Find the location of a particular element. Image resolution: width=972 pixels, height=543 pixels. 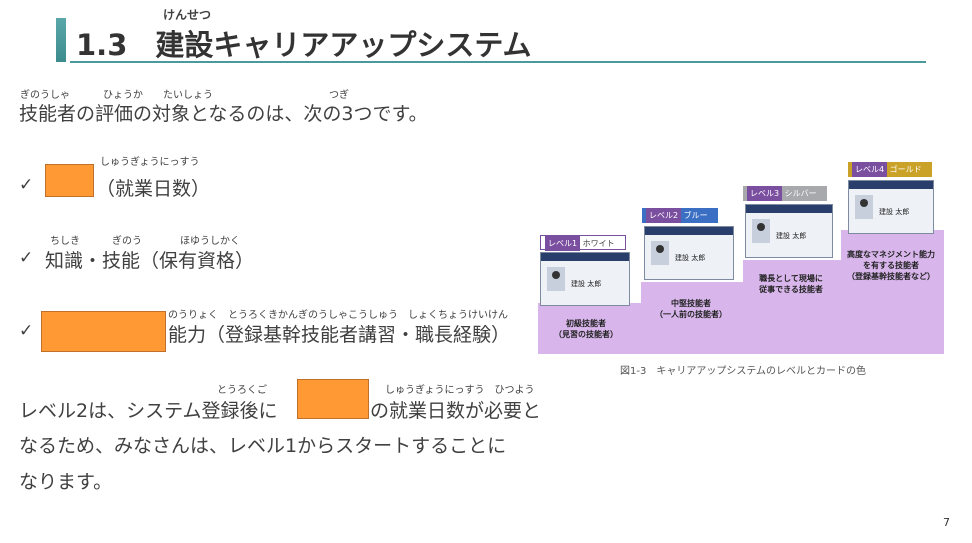

item3-ruby: のうりょく とうろくきかんぎのうしゃこうしゅう しょくちょうけいけん is located at coordinates (338, 315).